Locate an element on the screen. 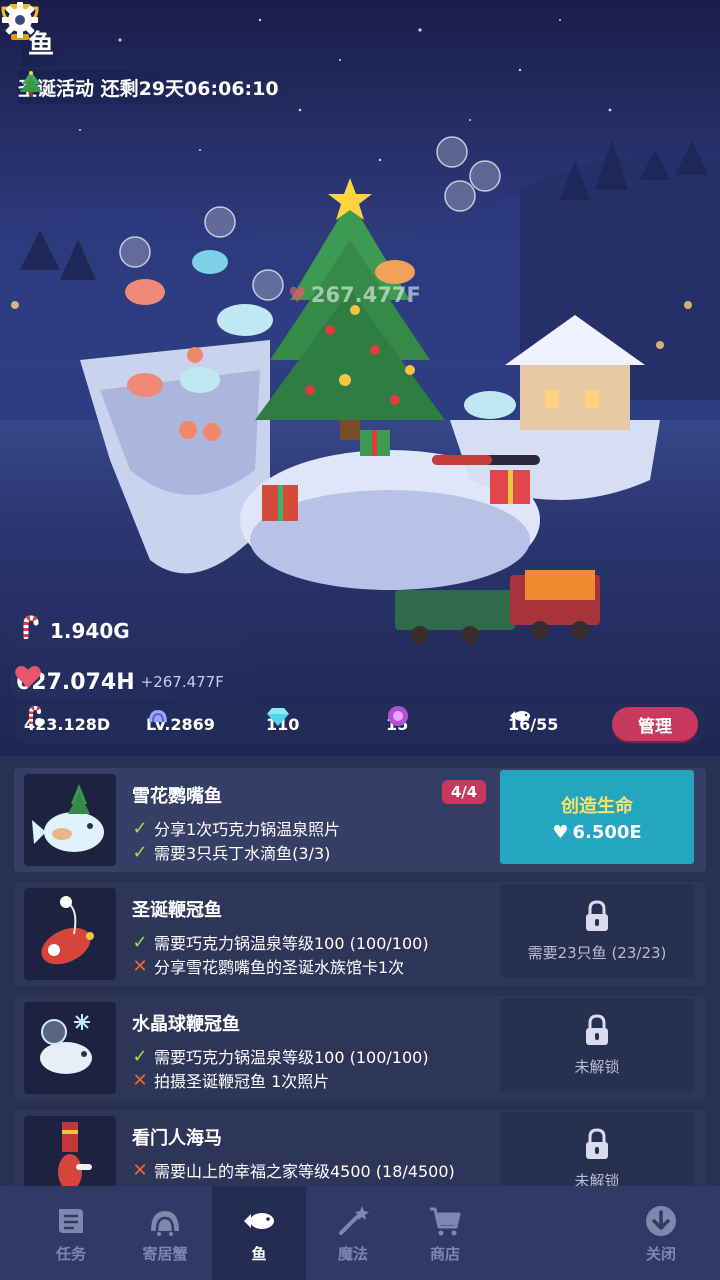  fish-name: 看门人海马 is located at coordinates (177, 1138).